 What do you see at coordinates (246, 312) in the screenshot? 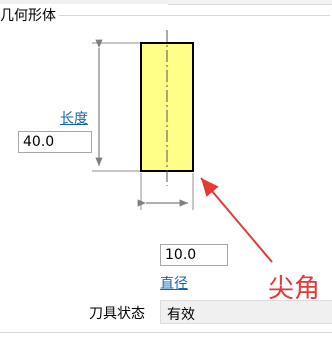
I see `tool-state-select: 有效` at bounding box center [246, 312].